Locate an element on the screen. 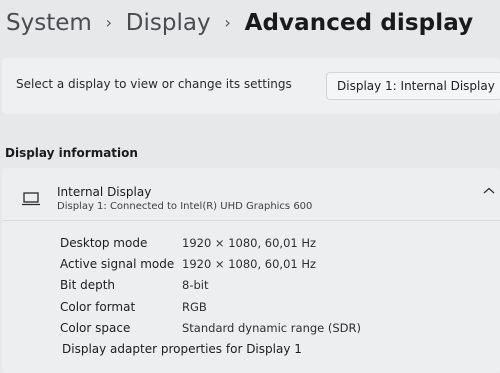 Image resolution: width=500 pixels, height=373 pixels. property-row-bit-depth: Bit depth 8-bit is located at coordinates (280, 287).